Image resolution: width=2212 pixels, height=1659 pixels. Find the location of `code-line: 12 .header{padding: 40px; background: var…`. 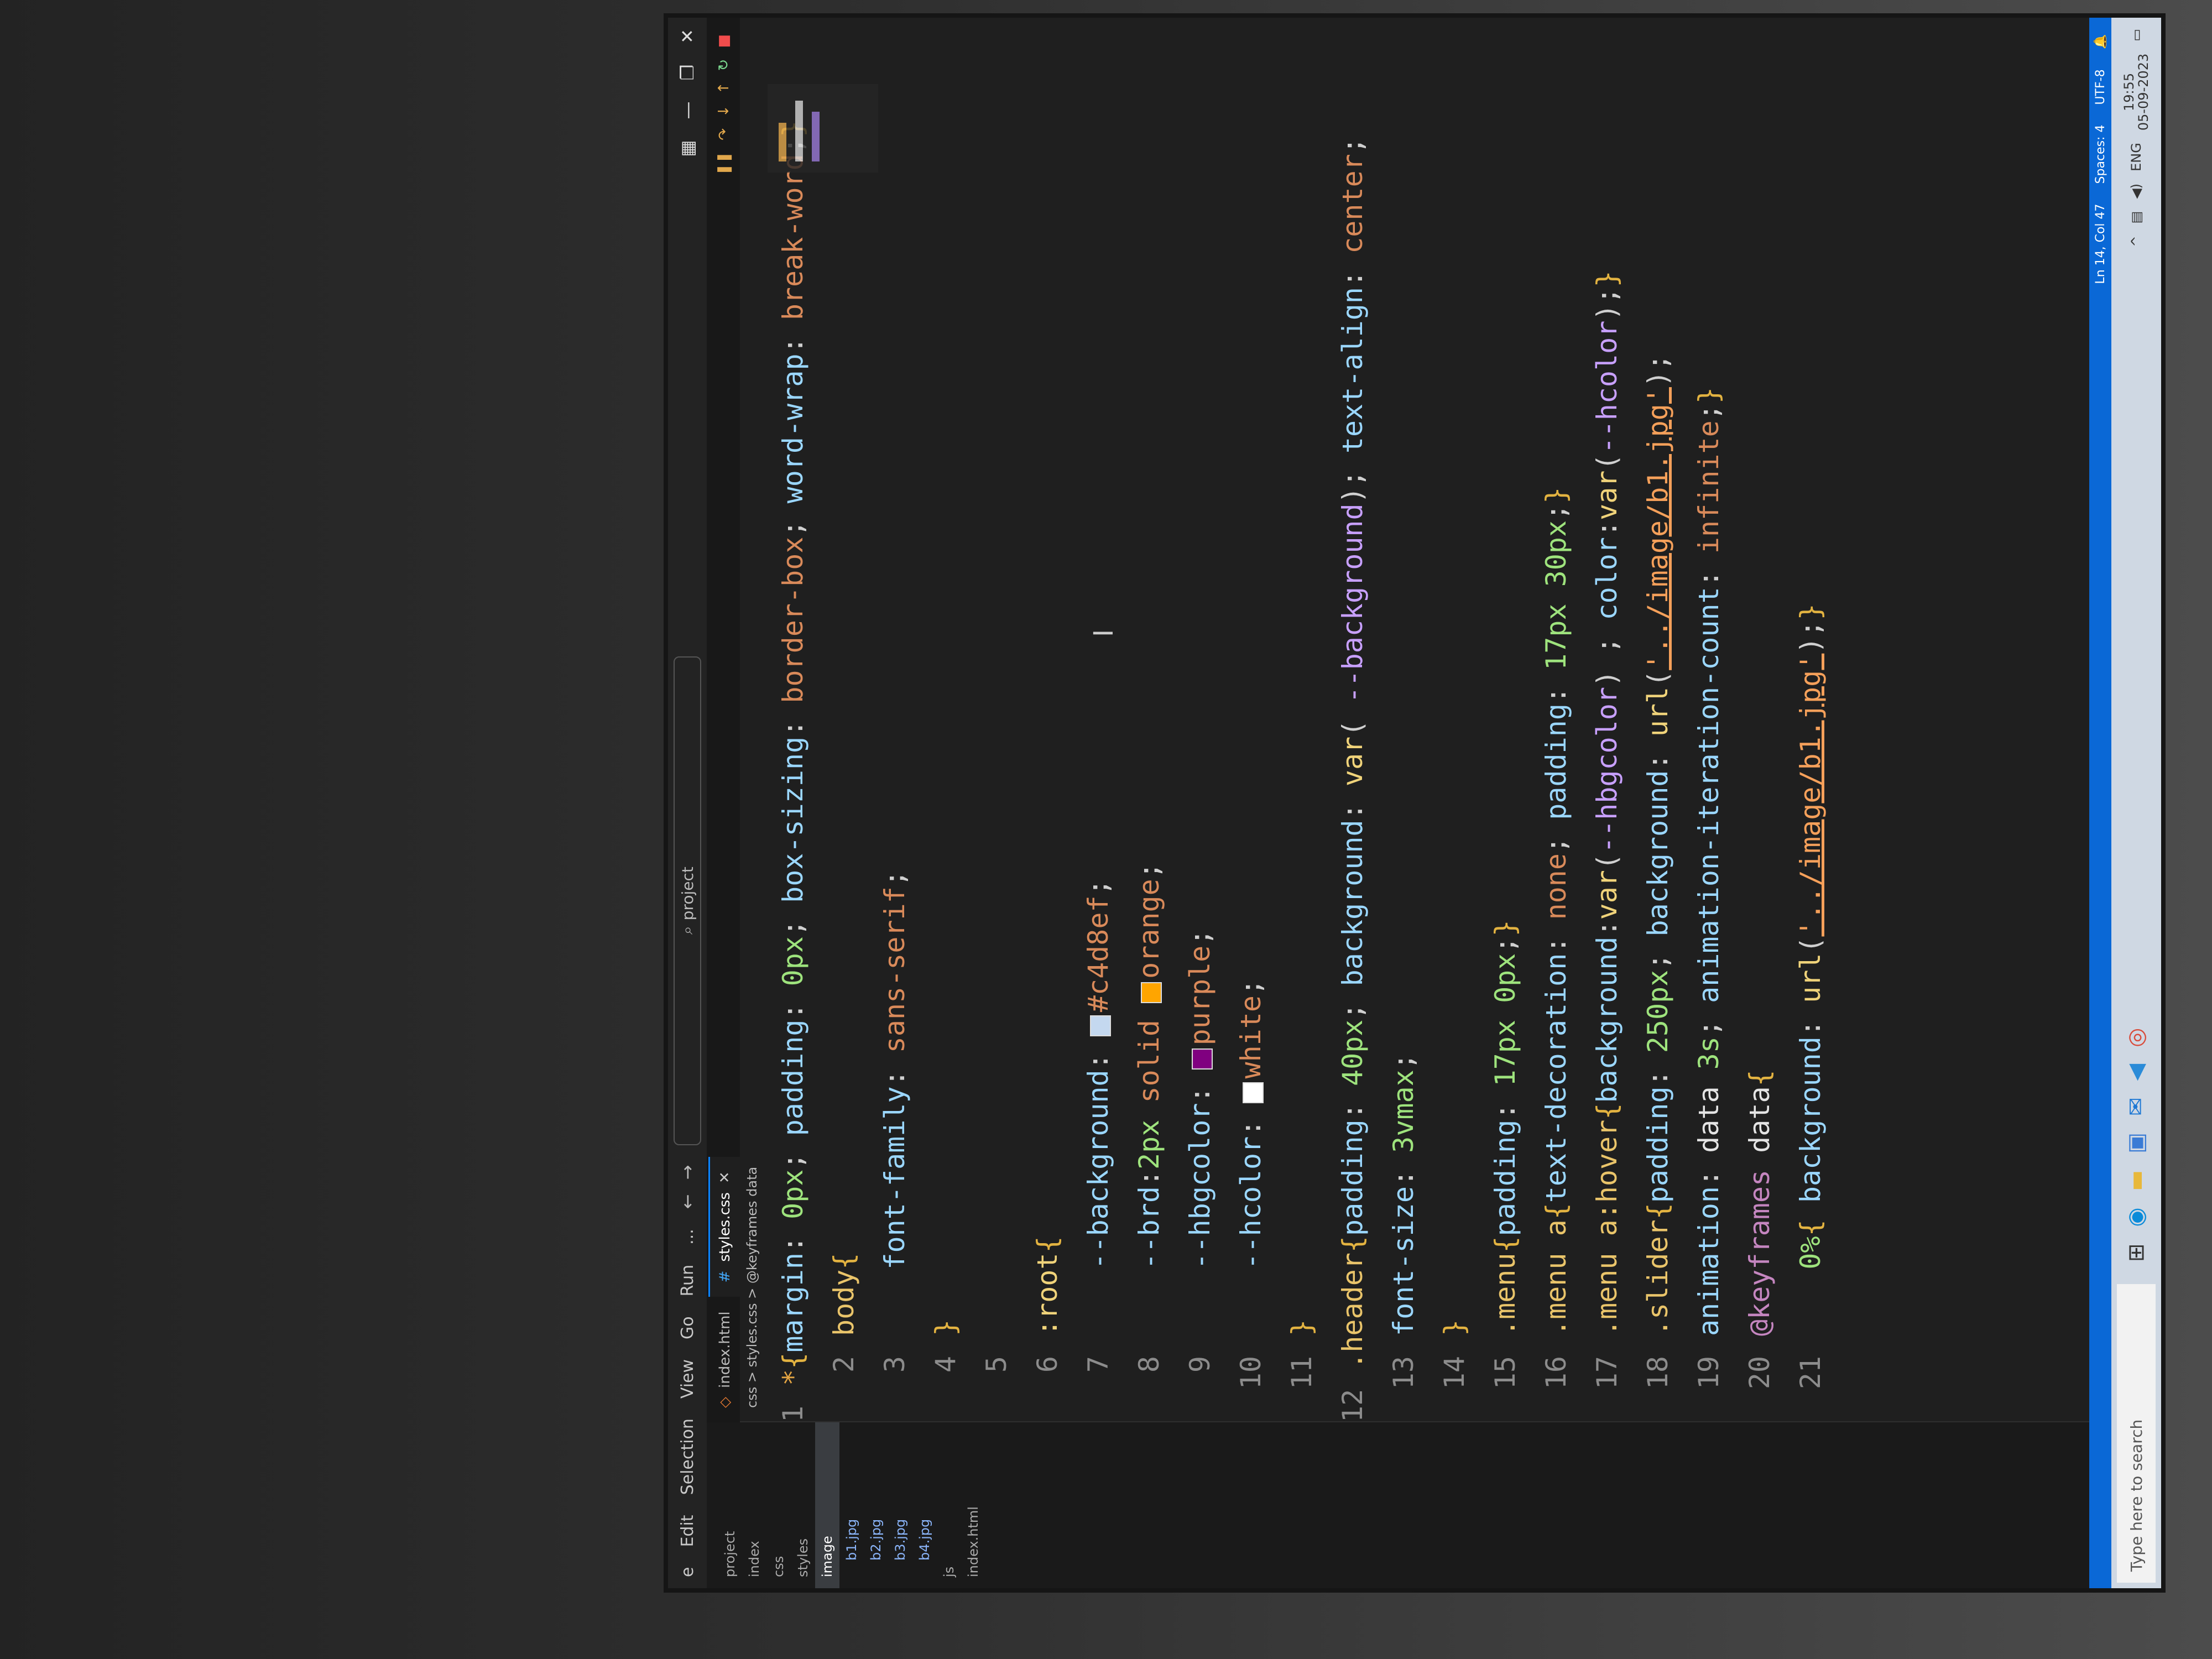

code-line: 12 .header{padding: 40px; background: var… is located at coordinates (1353, 780).